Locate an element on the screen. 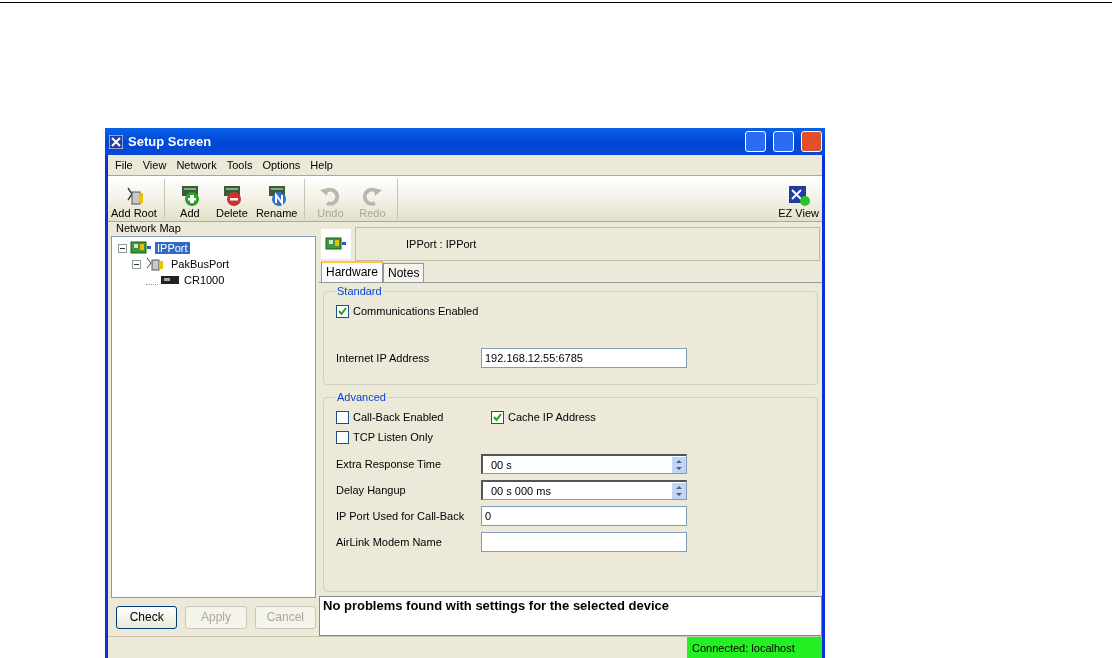  field-label: AirLink Modem Name is located at coordinates (389, 542).